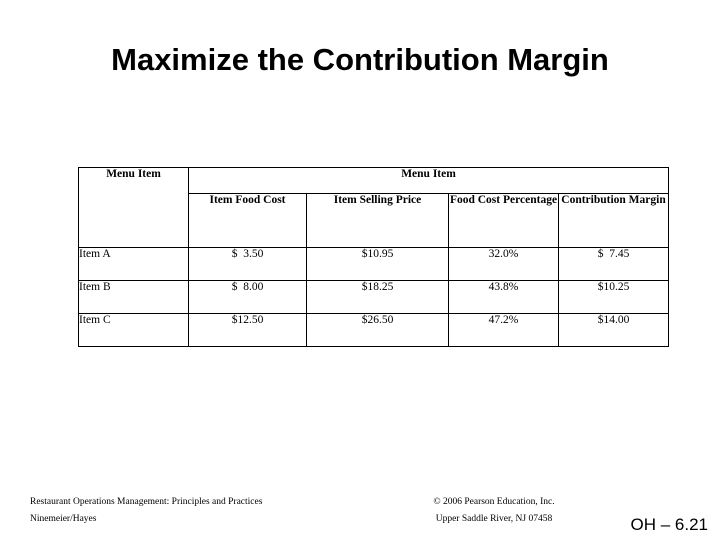 The height and width of the screenshot is (540, 720). Describe the element at coordinates (247, 264) in the screenshot. I see `cell-item-food-cost: $ 3.50` at that location.